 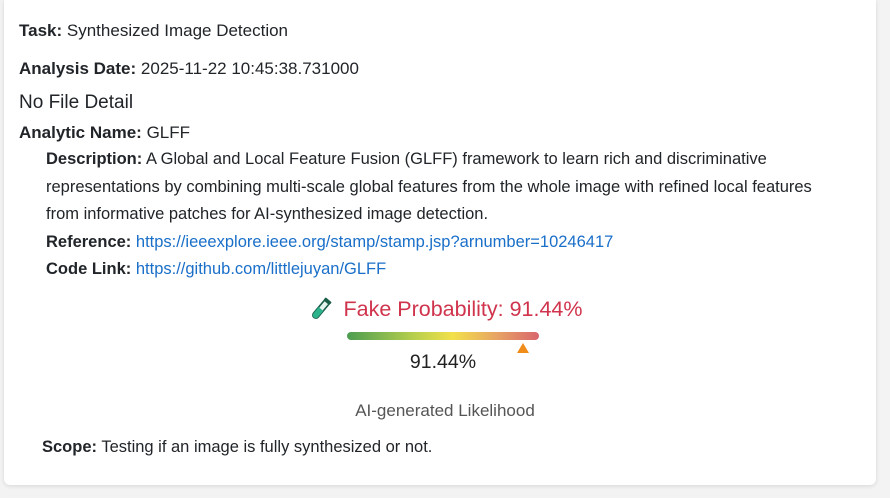 What do you see at coordinates (445, 410) in the screenshot?
I see `likelihood-caption: AI-generated Likelihood` at bounding box center [445, 410].